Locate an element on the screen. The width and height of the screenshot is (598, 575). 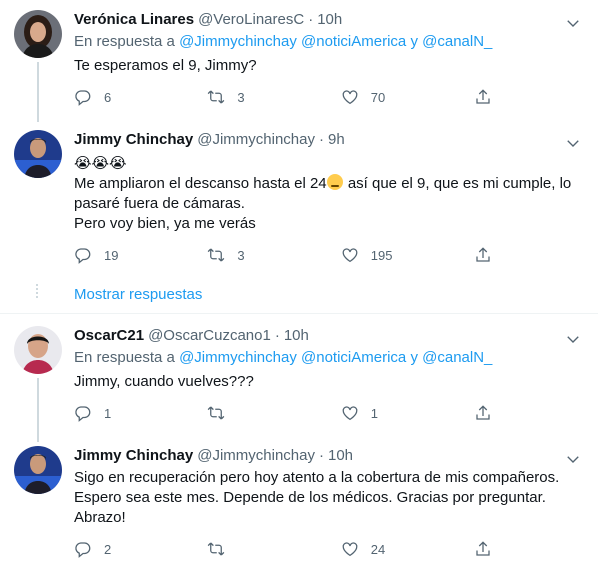
reply-count: 2 is located at coordinates (108, 549).